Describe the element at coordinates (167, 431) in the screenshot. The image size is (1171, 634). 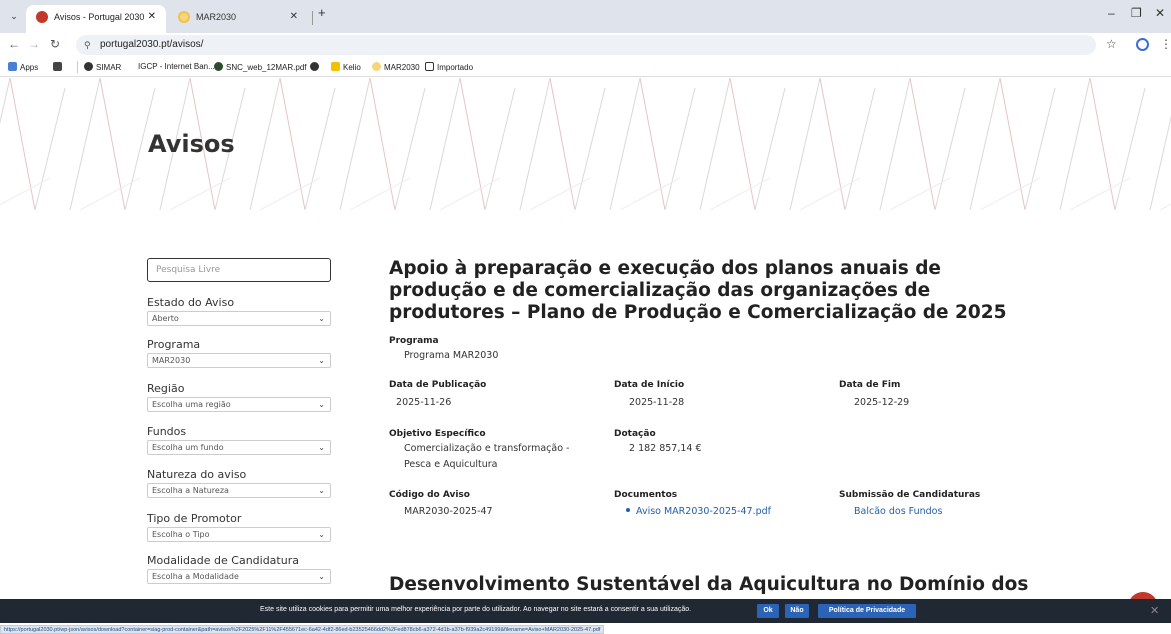
I see `filter-label-fundos: Fundos` at that location.